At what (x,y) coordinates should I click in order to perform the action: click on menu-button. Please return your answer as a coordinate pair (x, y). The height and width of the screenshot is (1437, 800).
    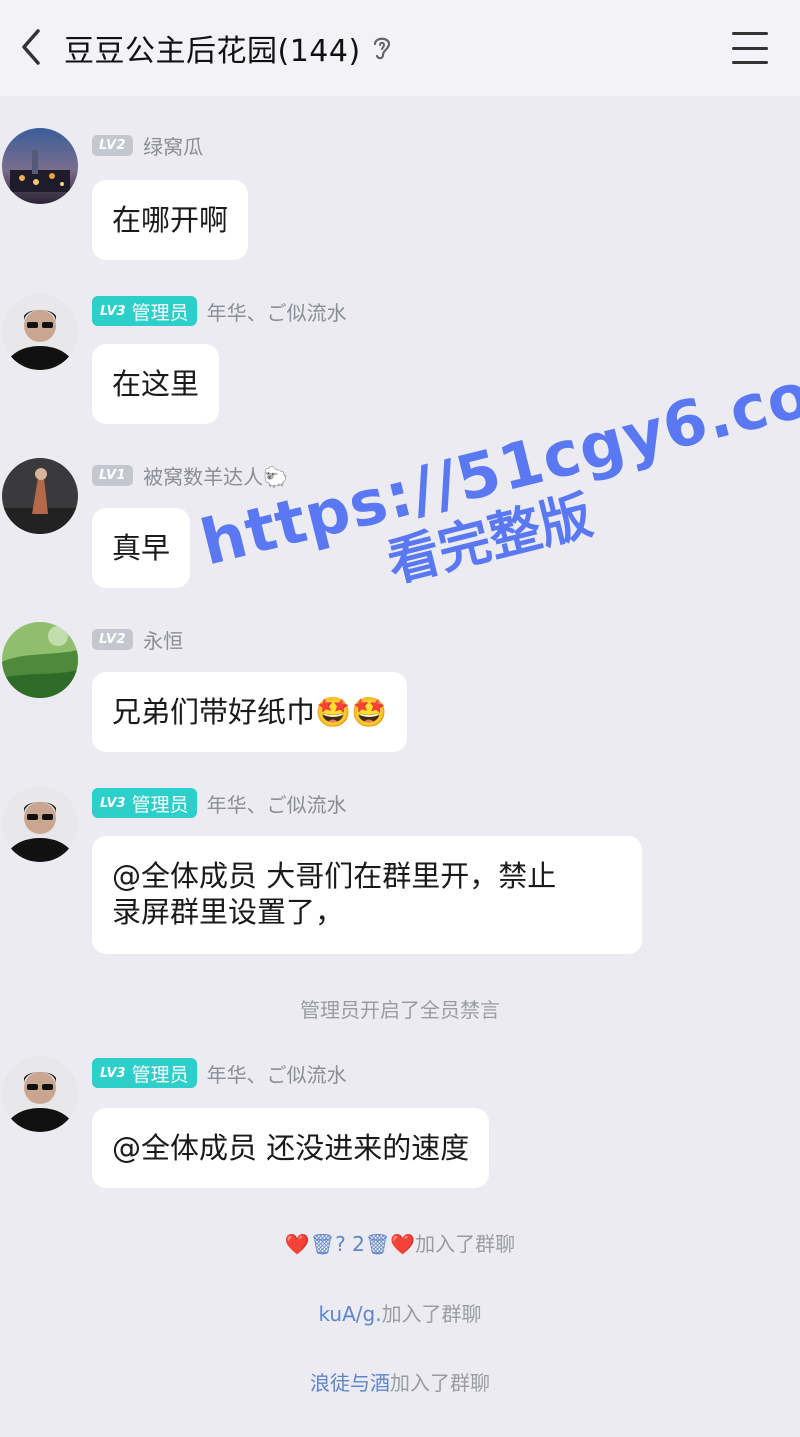
    Looking at the image, I should click on (750, 48).